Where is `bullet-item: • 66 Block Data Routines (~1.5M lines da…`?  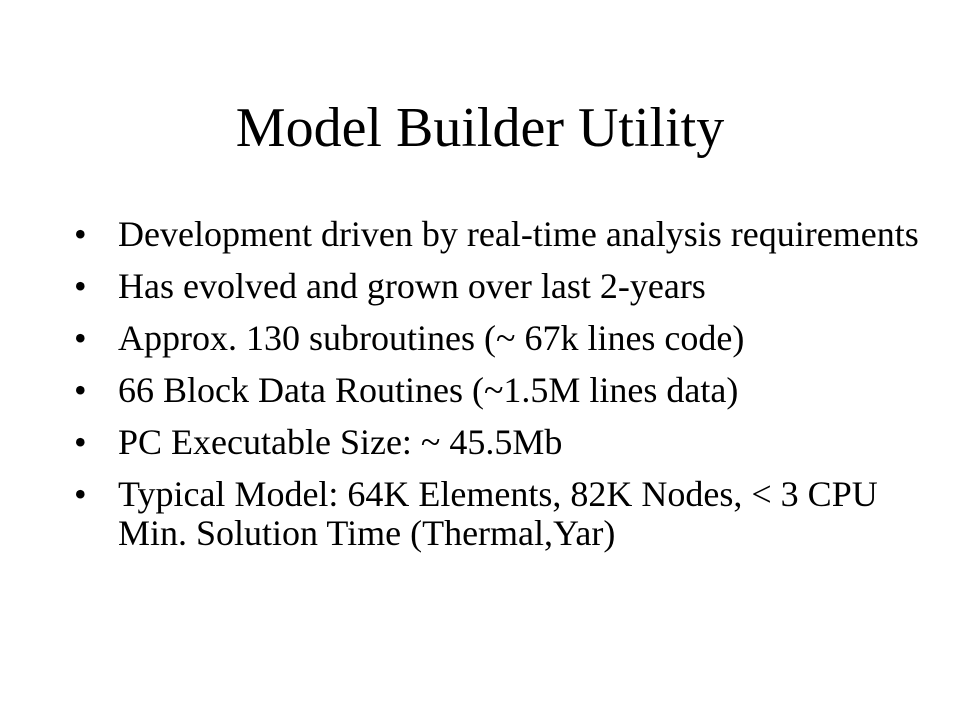
bullet-item: • 66 Block Data Routines (~1.5M lines da… is located at coordinates (500, 390).